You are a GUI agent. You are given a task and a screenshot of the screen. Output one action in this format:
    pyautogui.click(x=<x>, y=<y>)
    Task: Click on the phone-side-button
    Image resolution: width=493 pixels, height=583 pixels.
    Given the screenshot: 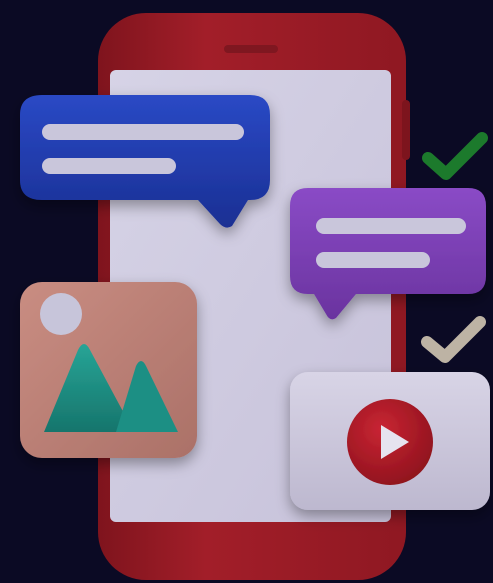 What is the action you would take?
    pyautogui.click(x=406, y=130)
    